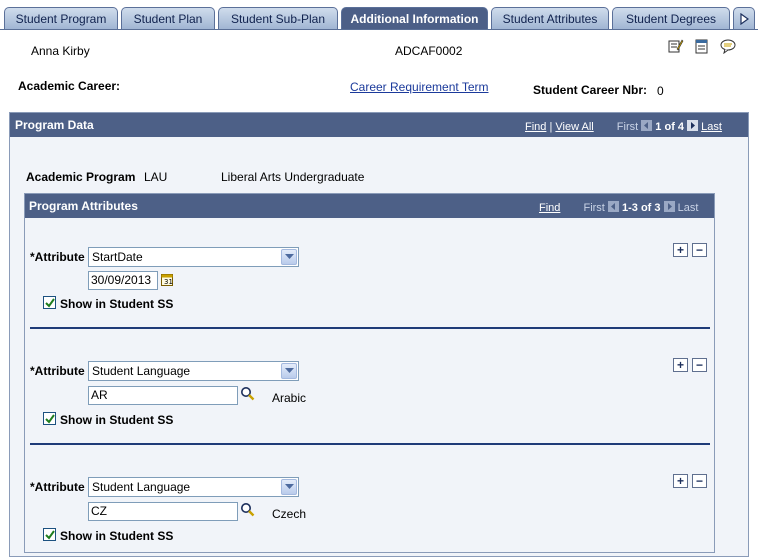  What do you see at coordinates (550, 18) in the screenshot?
I see `tab-student-attributes: Student Attributes` at bounding box center [550, 18].